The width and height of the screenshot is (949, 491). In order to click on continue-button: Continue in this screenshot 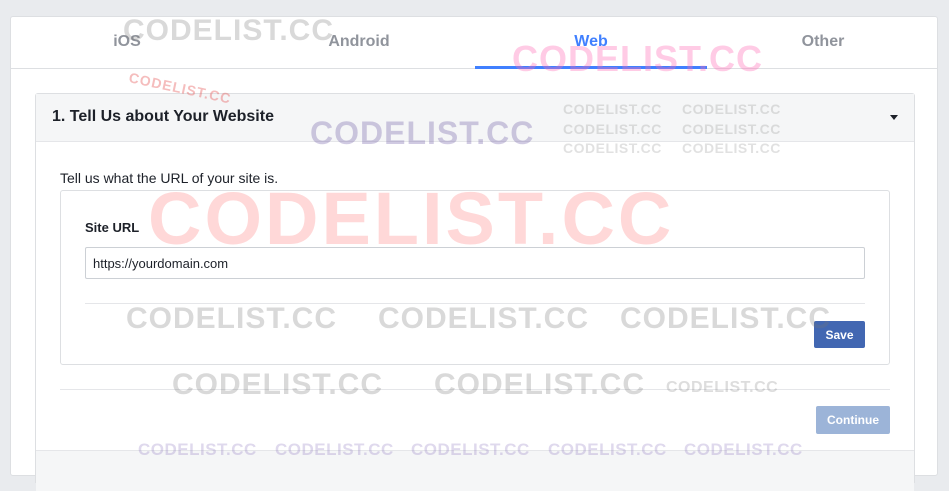, I will do `click(853, 420)`.